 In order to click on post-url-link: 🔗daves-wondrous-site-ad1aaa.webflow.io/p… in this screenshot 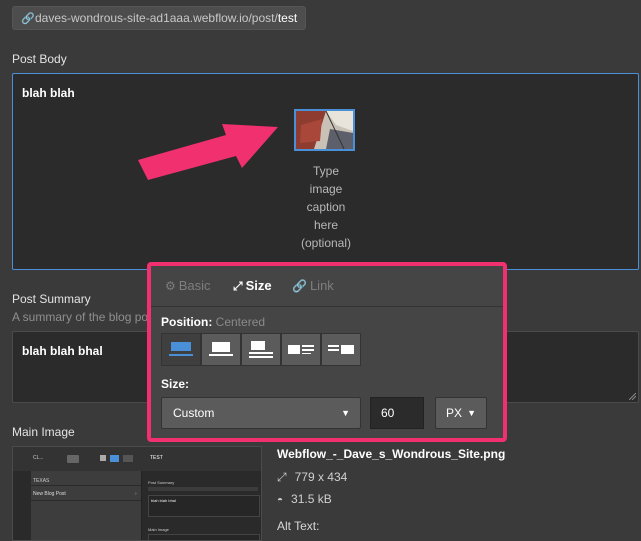, I will do `click(159, 18)`.